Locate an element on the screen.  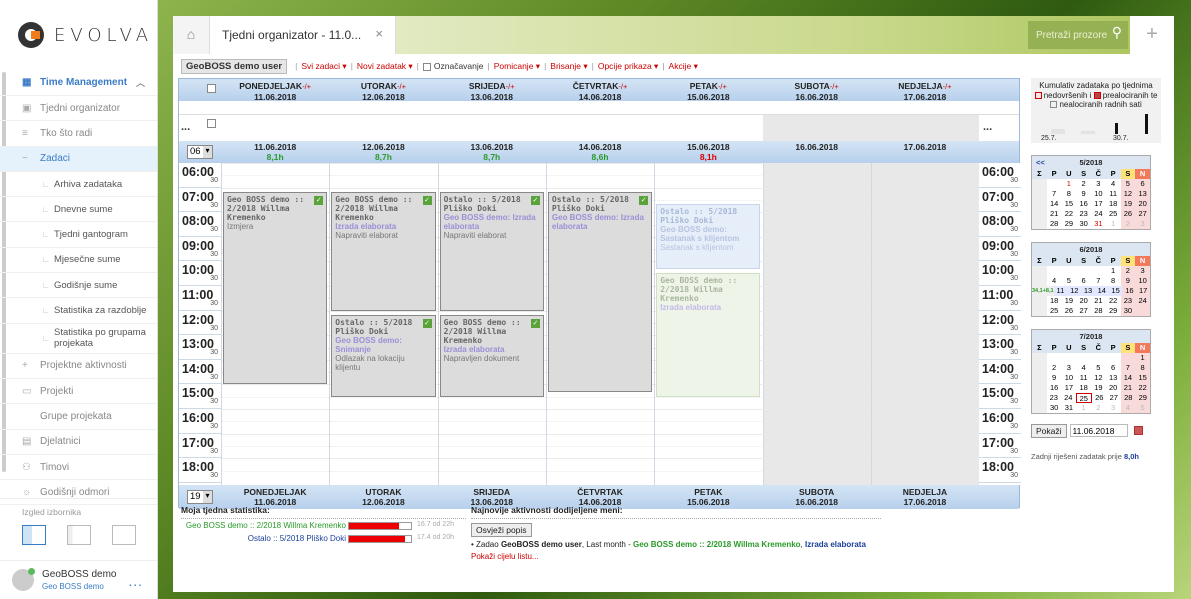
sidebar-item-arhiva-zadataka: ∟ Arhiva zadataka is located at coordinates (78, 185).